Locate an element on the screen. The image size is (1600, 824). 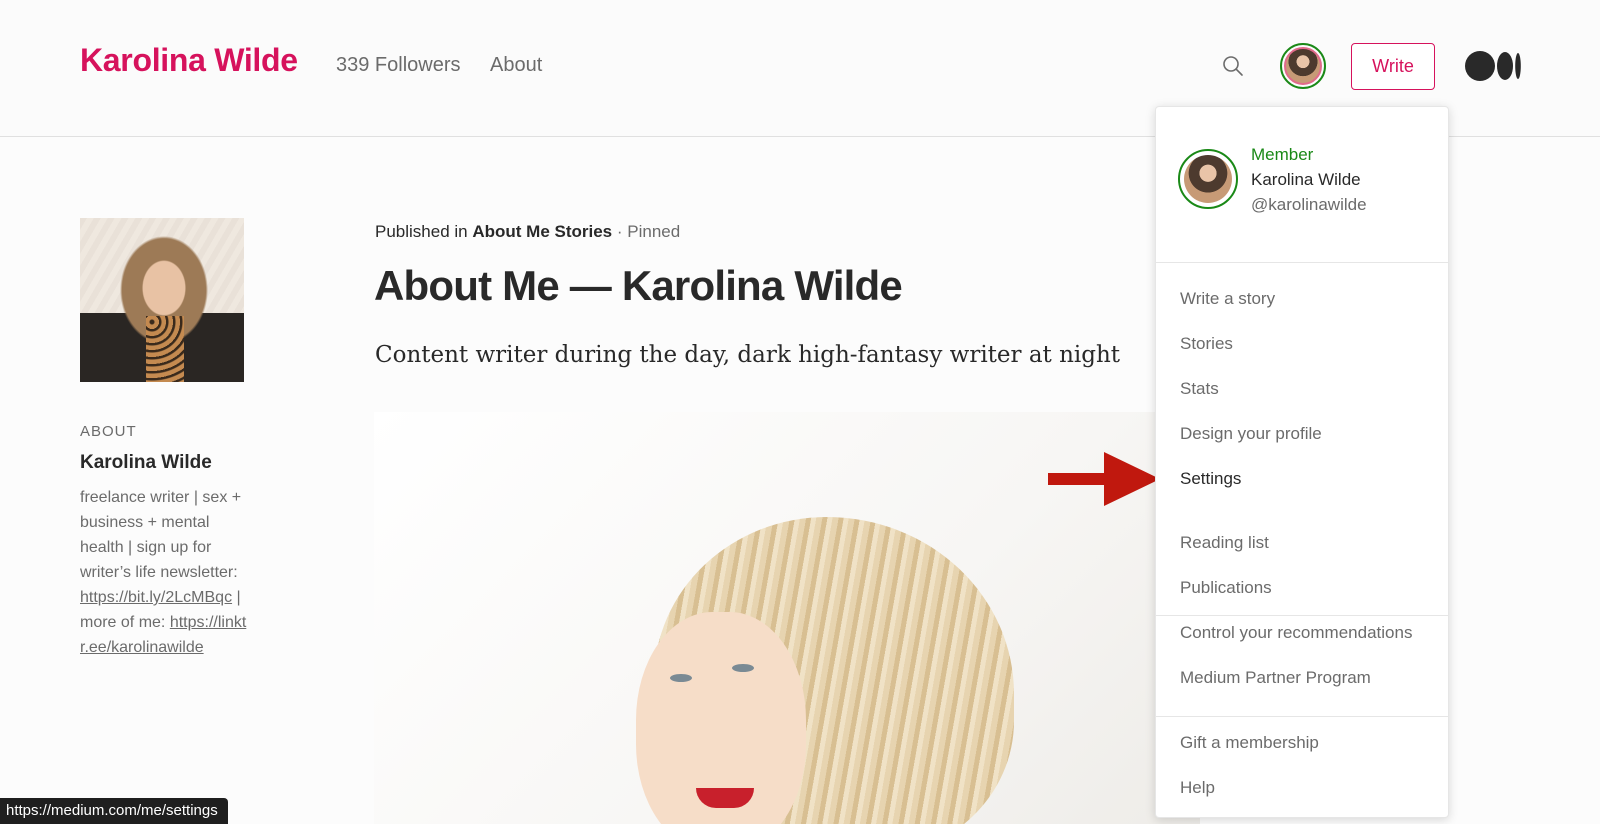
pinned-label: · Pinned is located at coordinates (646, 231).